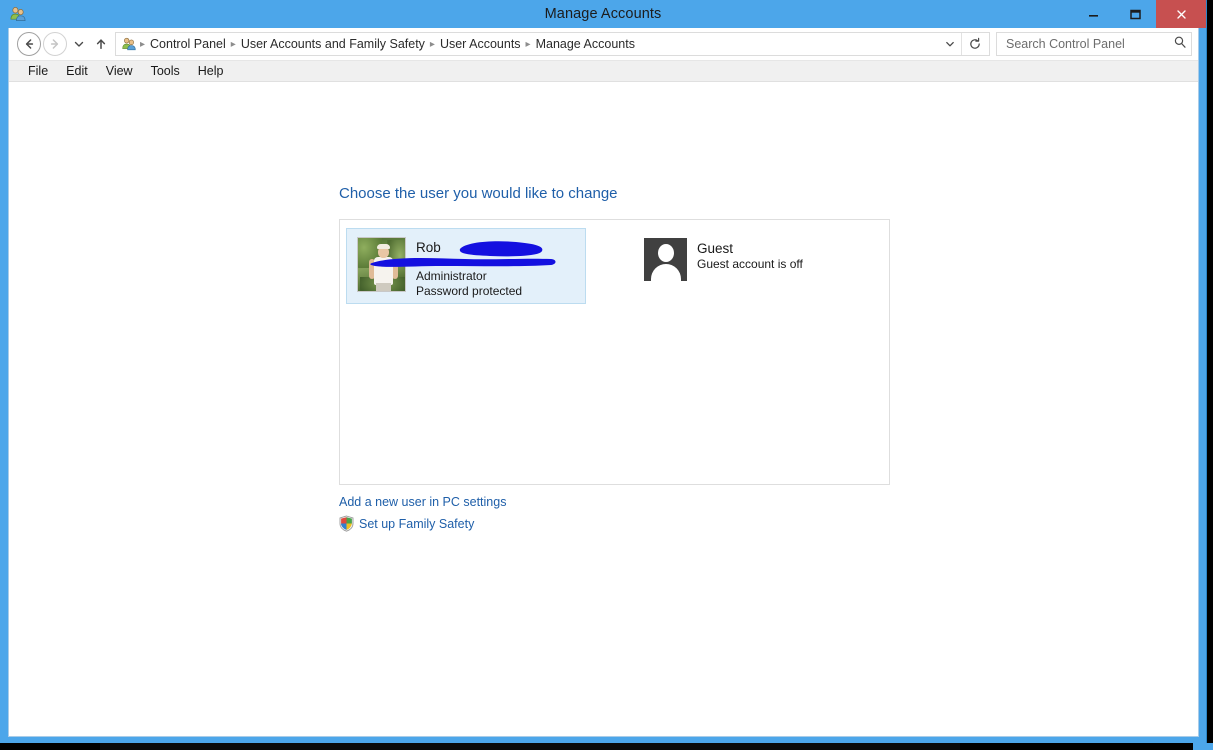 This screenshot has width=1213, height=750. What do you see at coordinates (428, 247) in the screenshot?
I see `account-name: Rob` at bounding box center [428, 247].